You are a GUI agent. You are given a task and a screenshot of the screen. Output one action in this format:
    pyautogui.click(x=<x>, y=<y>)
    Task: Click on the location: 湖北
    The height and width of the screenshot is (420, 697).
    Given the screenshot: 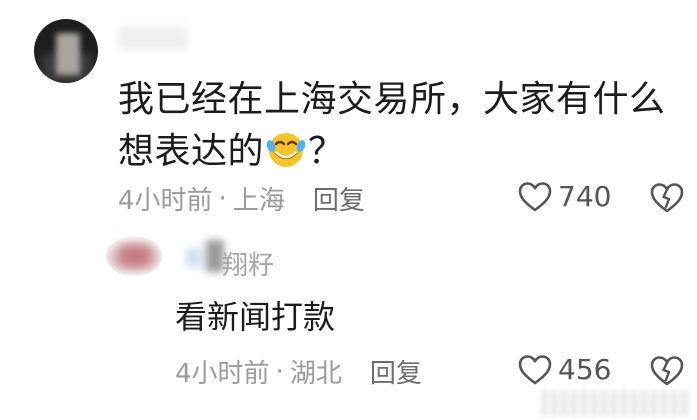 What is the action you would take?
    pyautogui.click(x=315, y=374)
    